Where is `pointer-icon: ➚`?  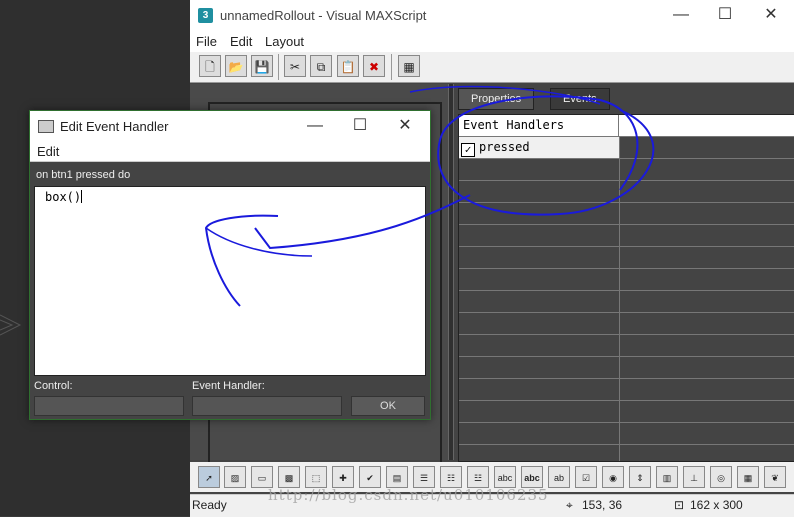 pointer-icon: ➚ is located at coordinates (209, 477).